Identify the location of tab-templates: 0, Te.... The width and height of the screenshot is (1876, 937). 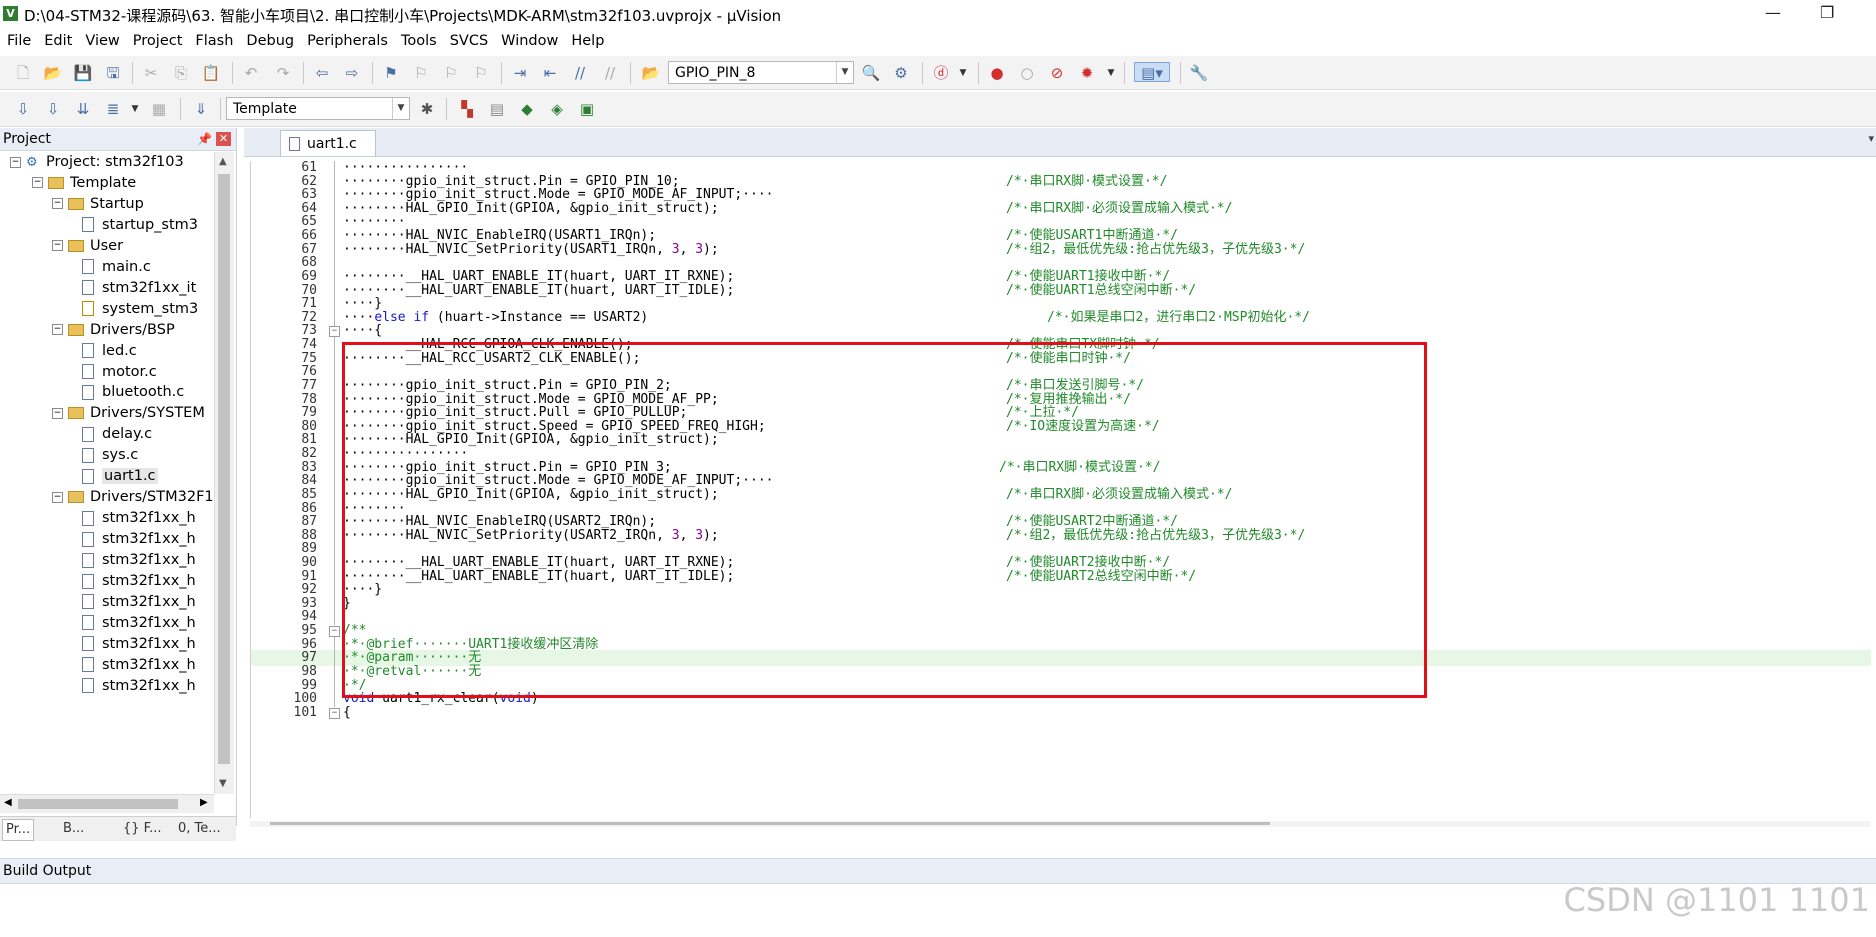
(199, 829).